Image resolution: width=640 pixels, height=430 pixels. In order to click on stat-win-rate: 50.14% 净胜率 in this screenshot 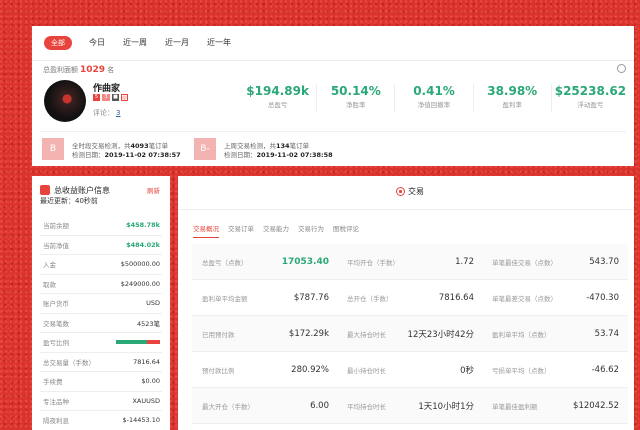, I will do `click(356, 98)`.